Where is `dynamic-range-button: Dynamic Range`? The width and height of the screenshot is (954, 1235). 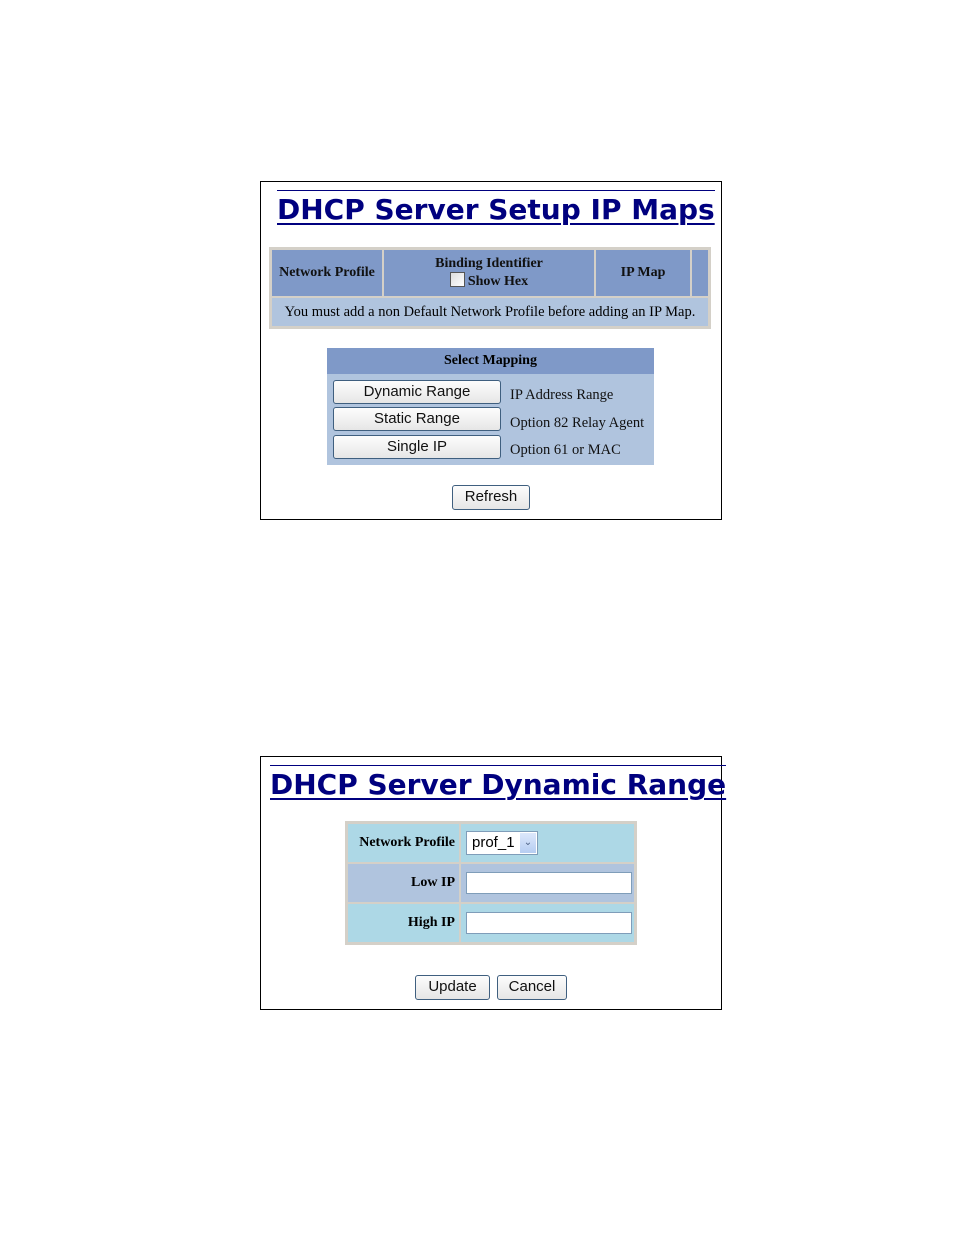
dynamic-range-button: Dynamic Range is located at coordinates (417, 392).